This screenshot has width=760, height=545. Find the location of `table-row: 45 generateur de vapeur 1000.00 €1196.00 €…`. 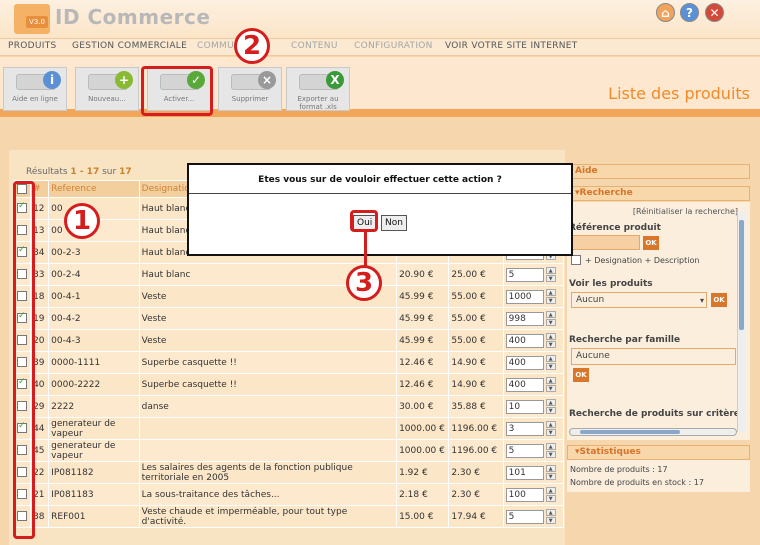

table-row: 45 generateur de vapeur 1000.00 €1196.00 €… is located at coordinates (289, 450).